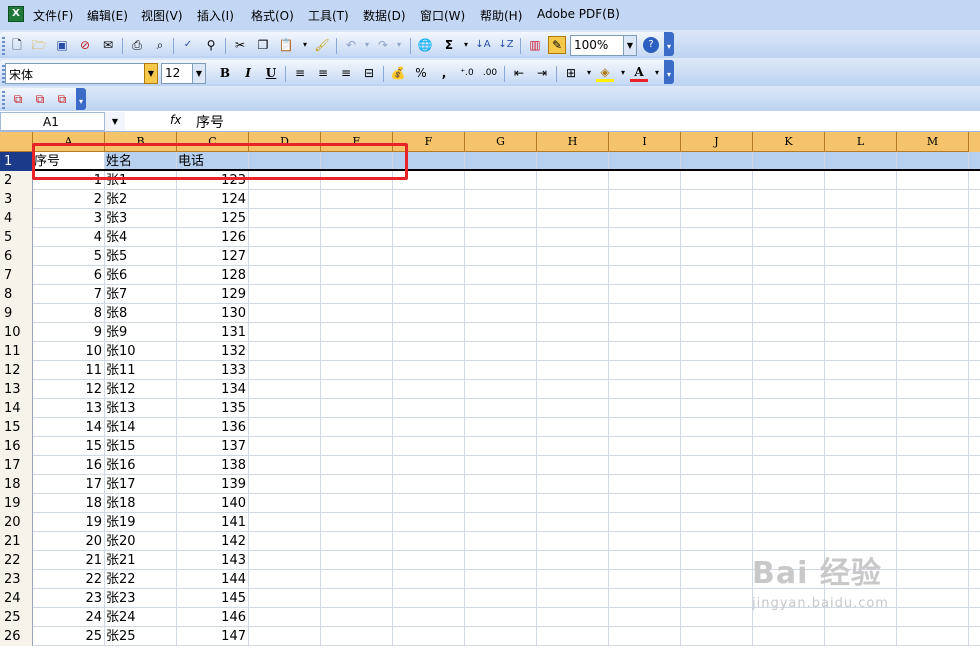 The image size is (980, 648). I want to click on table-row: 16 15 张15 137, so click(490, 446).